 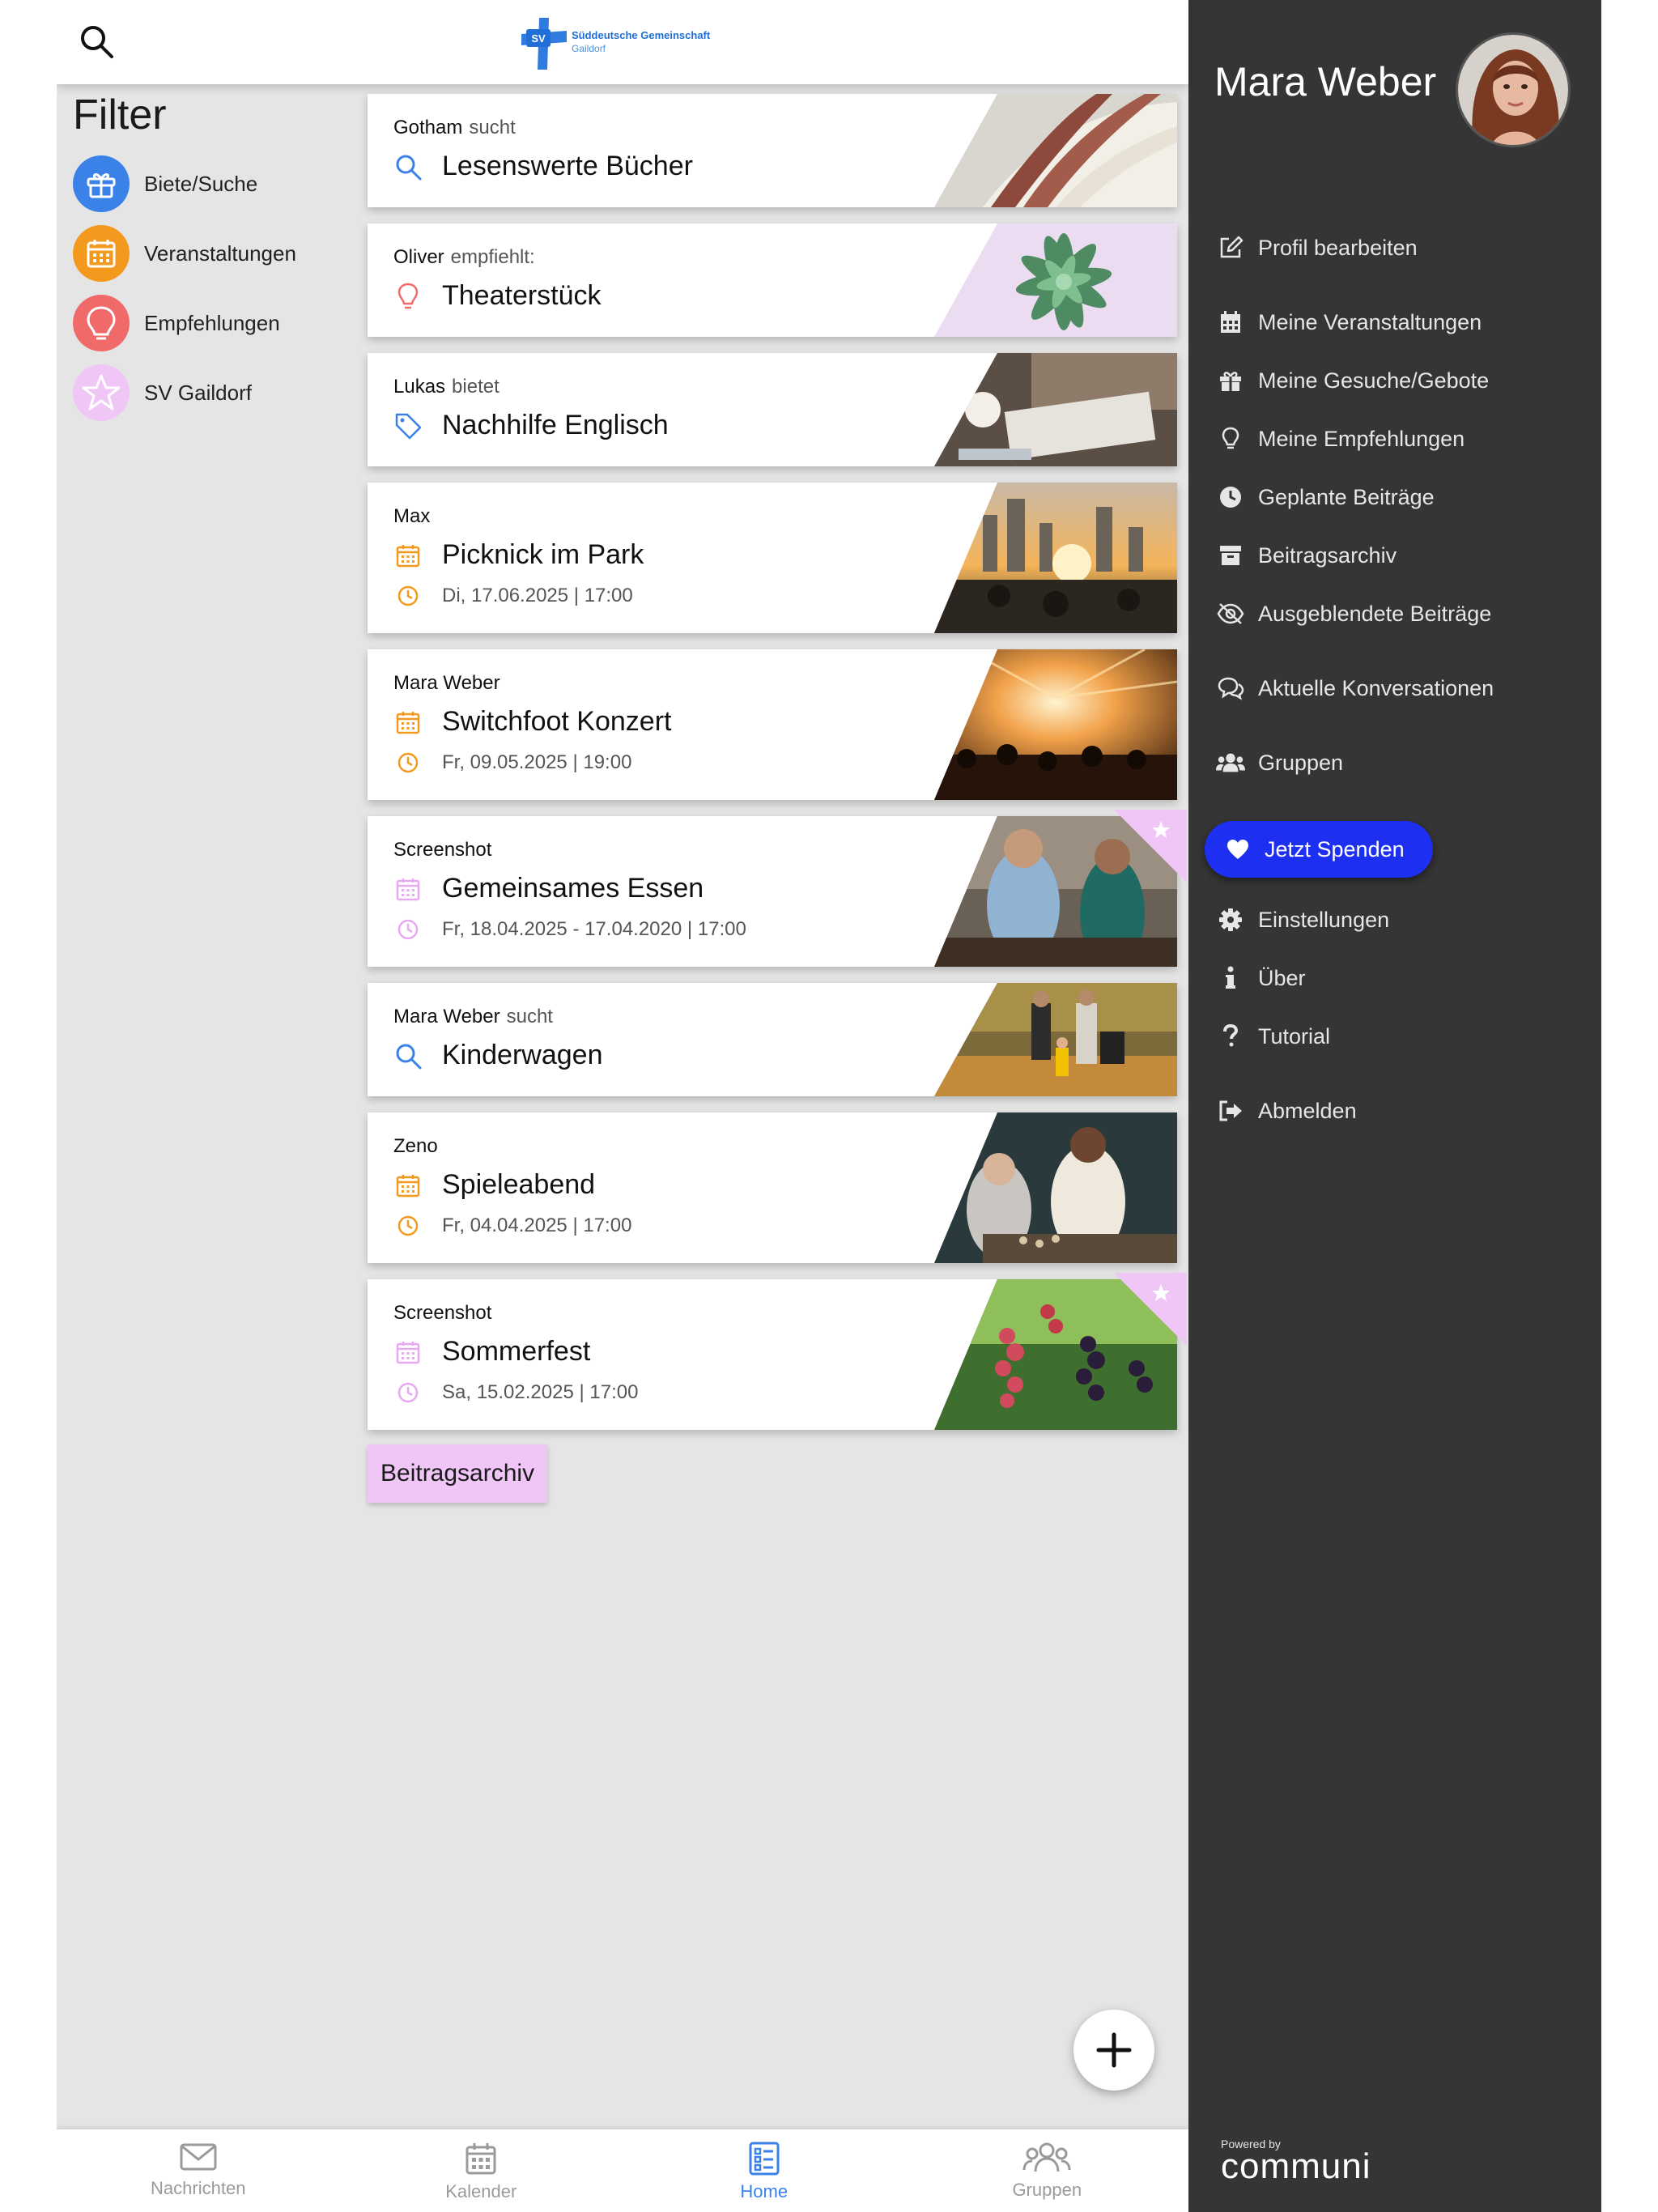 What do you see at coordinates (529, 1017) in the screenshot?
I see `post-verb: sucht` at bounding box center [529, 1017].